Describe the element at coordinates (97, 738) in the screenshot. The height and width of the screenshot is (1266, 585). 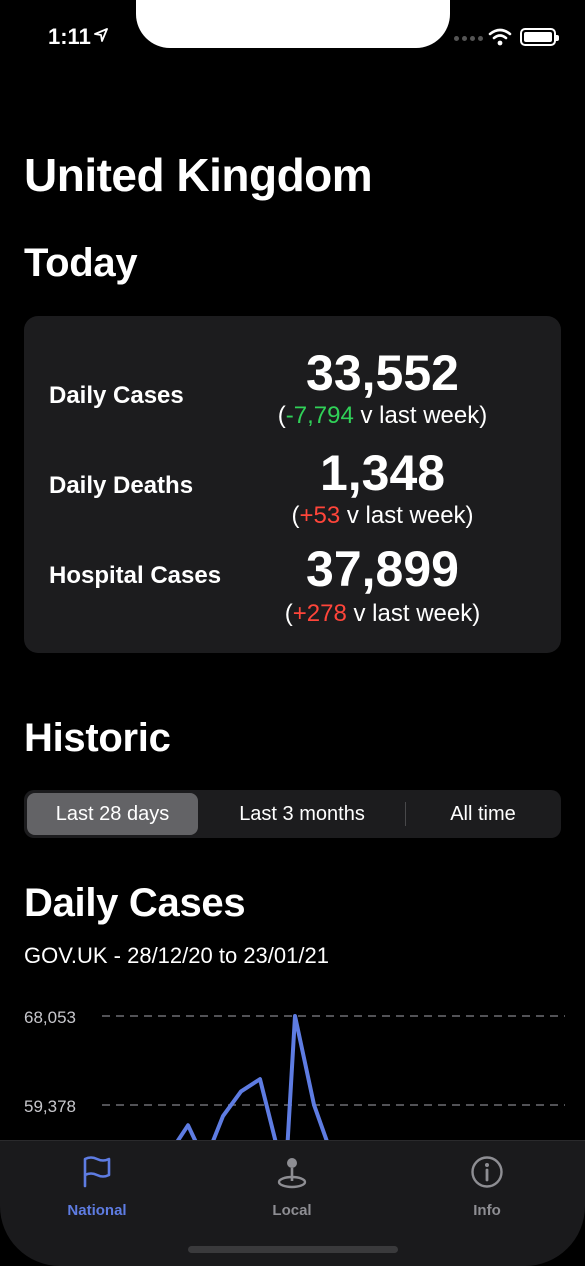
I see `historic-heading: Historic` at that location.